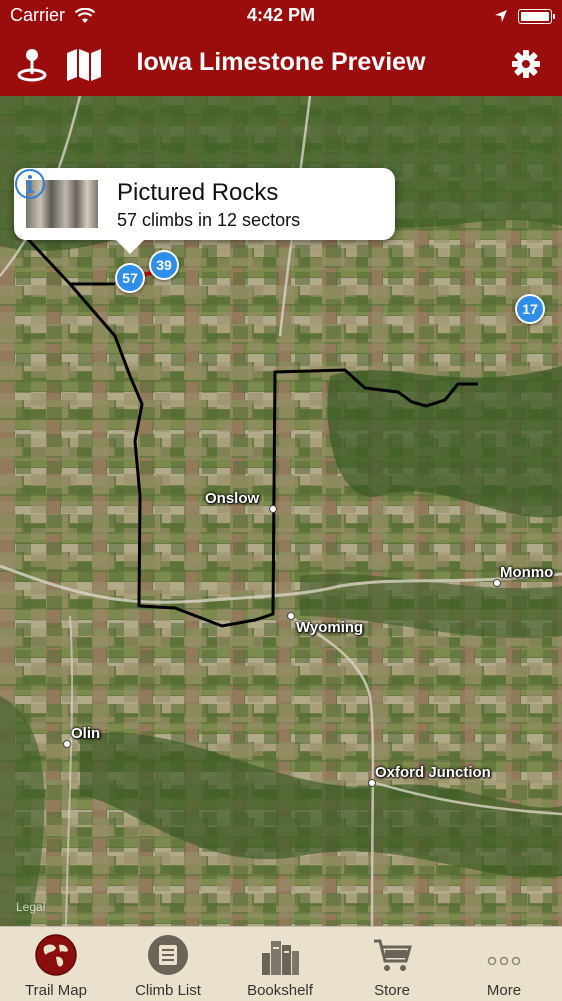 This screenshot has width=562, height=1001. What do you see at coordinates (168, 990) in the screenshot?
I see `tab-label: Climb List` at bounding box center [168, 990].